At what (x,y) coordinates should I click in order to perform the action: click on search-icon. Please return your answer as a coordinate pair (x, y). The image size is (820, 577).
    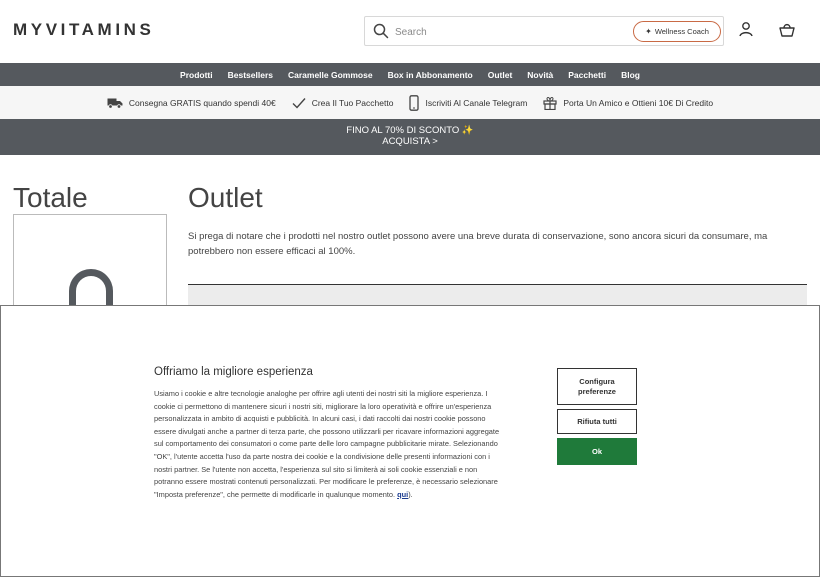
    Looking at the image, I should click on (381, 31).